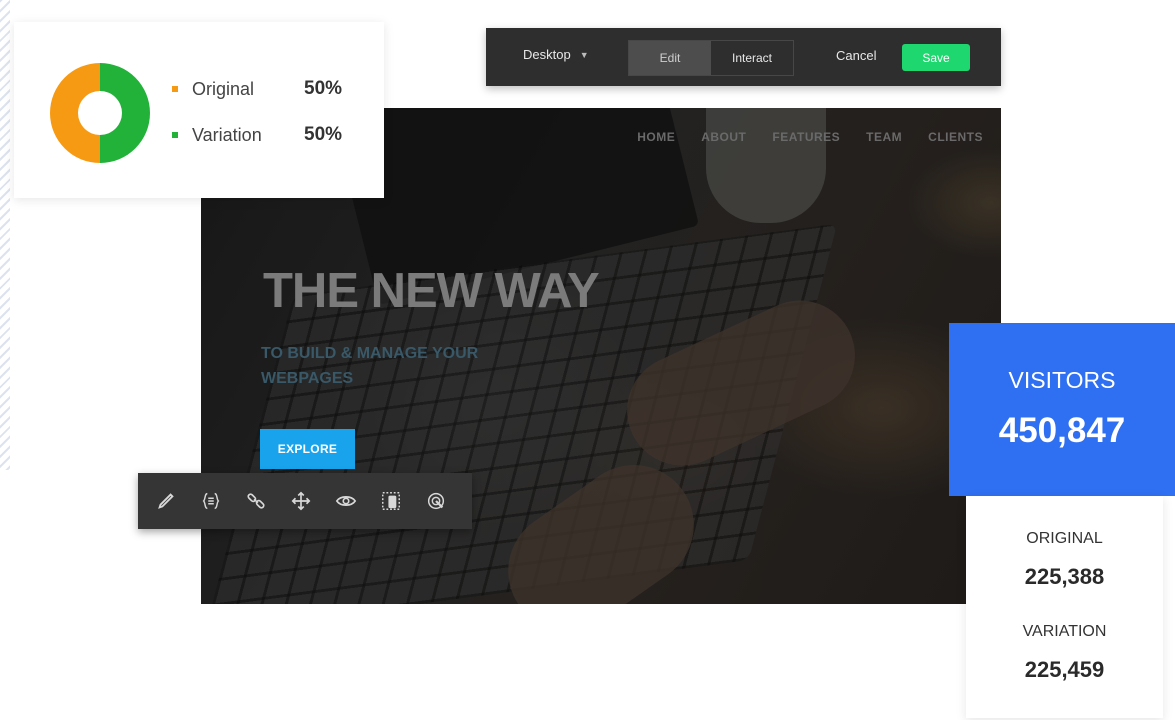  What do you see at coordinates (1062, 409) in the screenshot?
I see `visitors-card: VISITORS 450,847` at bounding box center [1062, 409].